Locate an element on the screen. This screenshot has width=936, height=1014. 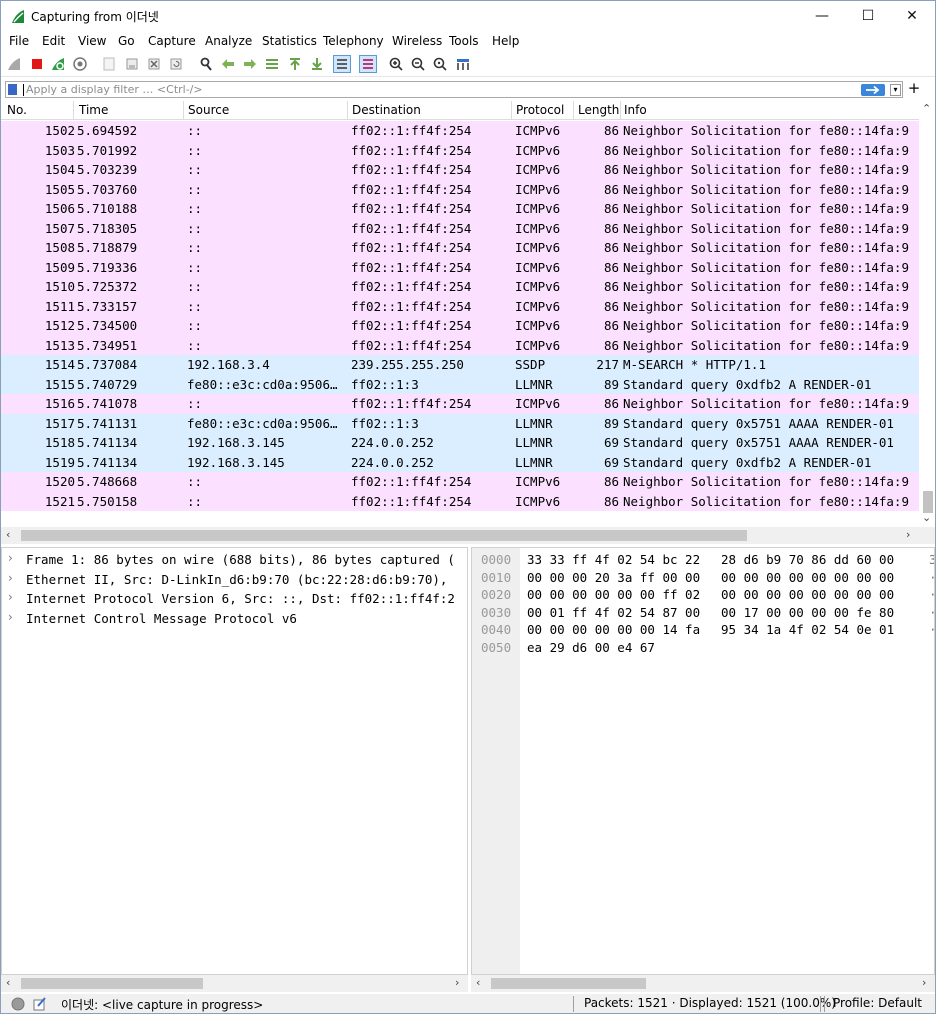
column-header-protocol: Protocol is located at coordinates (540, 110).